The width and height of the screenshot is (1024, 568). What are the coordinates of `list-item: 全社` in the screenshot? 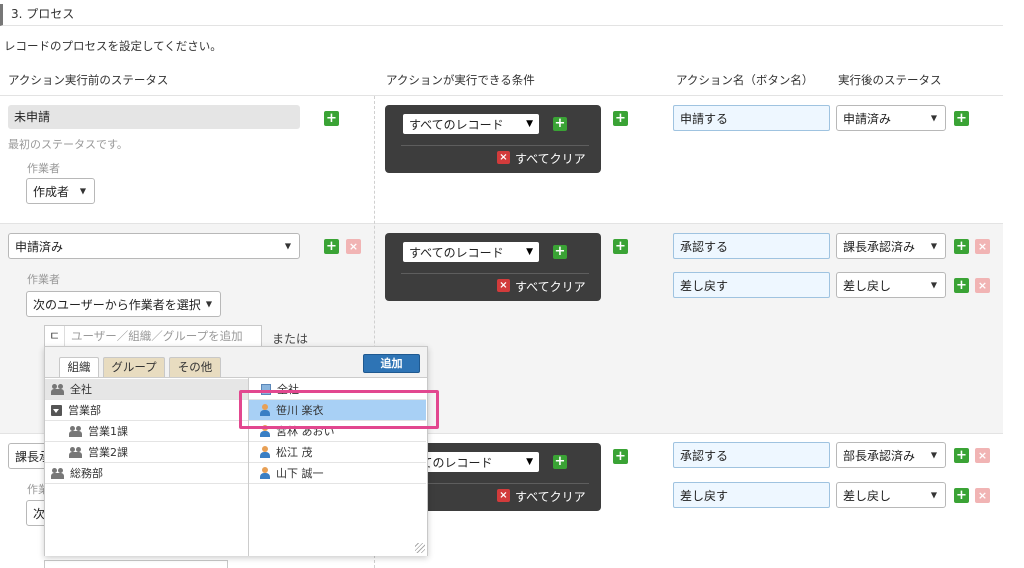 It's located at (146, 389).